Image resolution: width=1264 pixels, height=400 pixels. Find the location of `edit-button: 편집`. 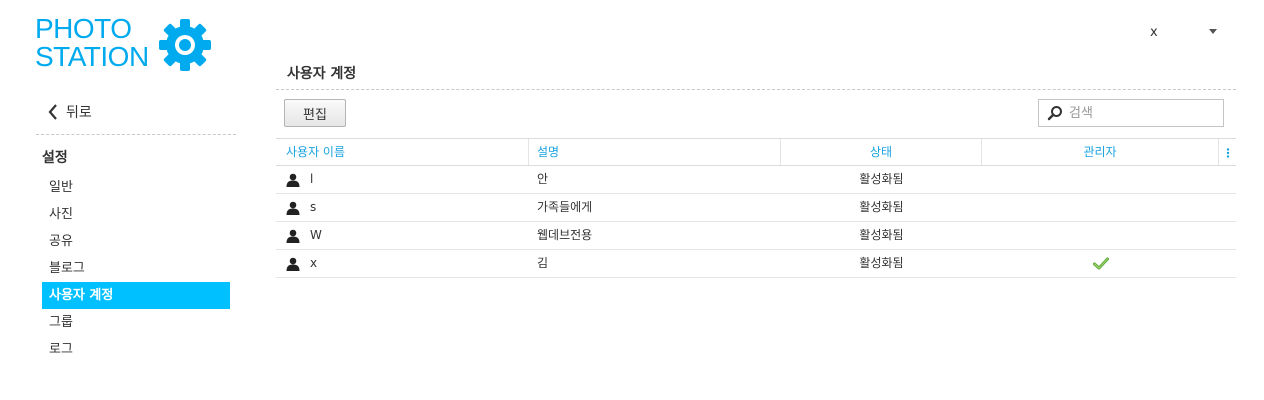

edit-button: 편집 is located at coordinates (315, 113).